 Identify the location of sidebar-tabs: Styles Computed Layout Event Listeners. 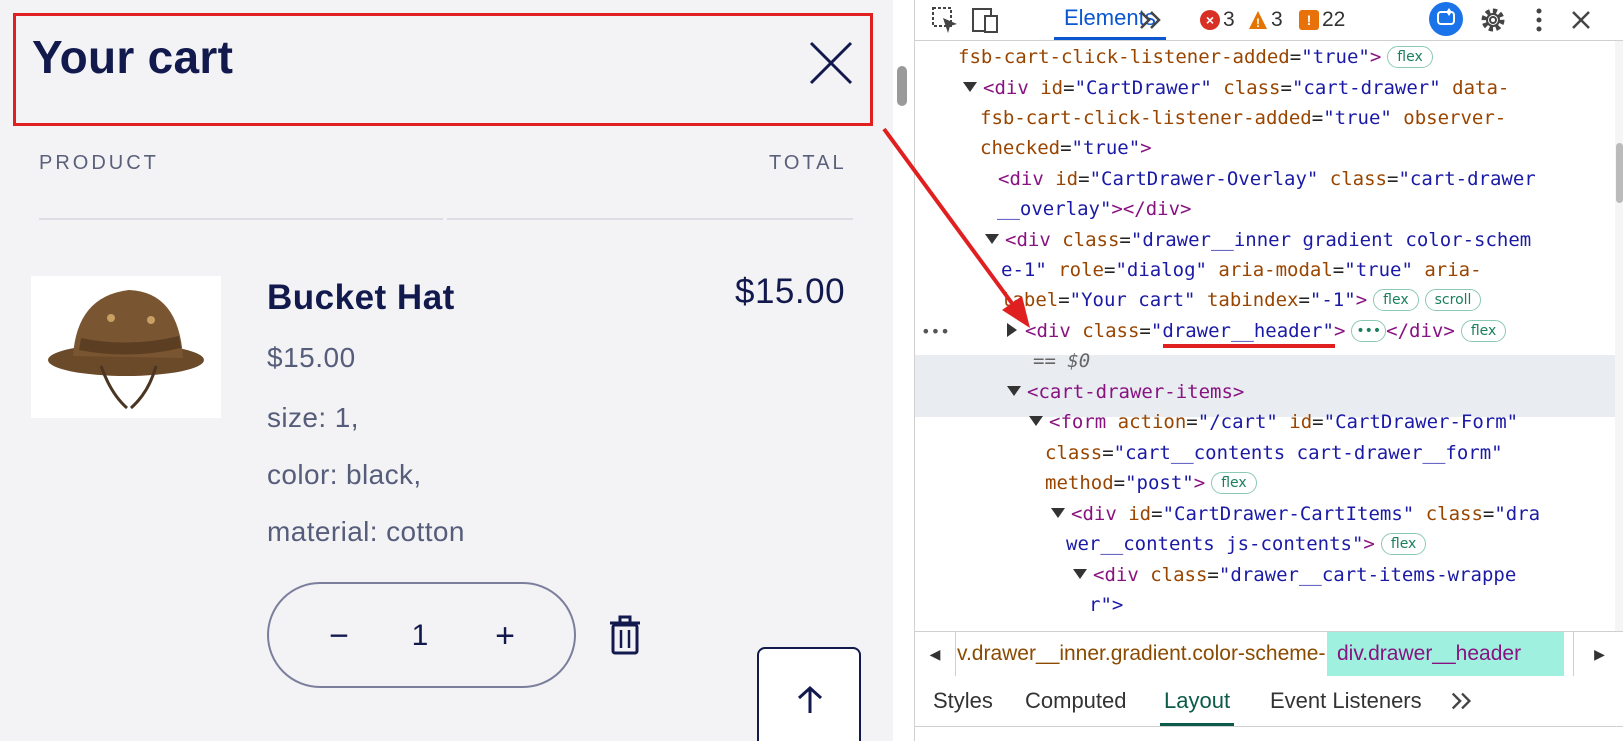
(1269, 701).